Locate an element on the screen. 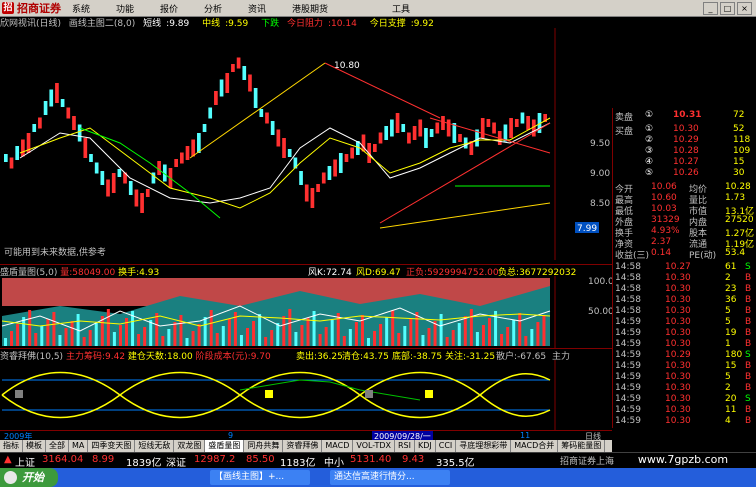 The width and height of the screenshot is (756, 487). buy-num: ④ is located at coordinates (649, 162).